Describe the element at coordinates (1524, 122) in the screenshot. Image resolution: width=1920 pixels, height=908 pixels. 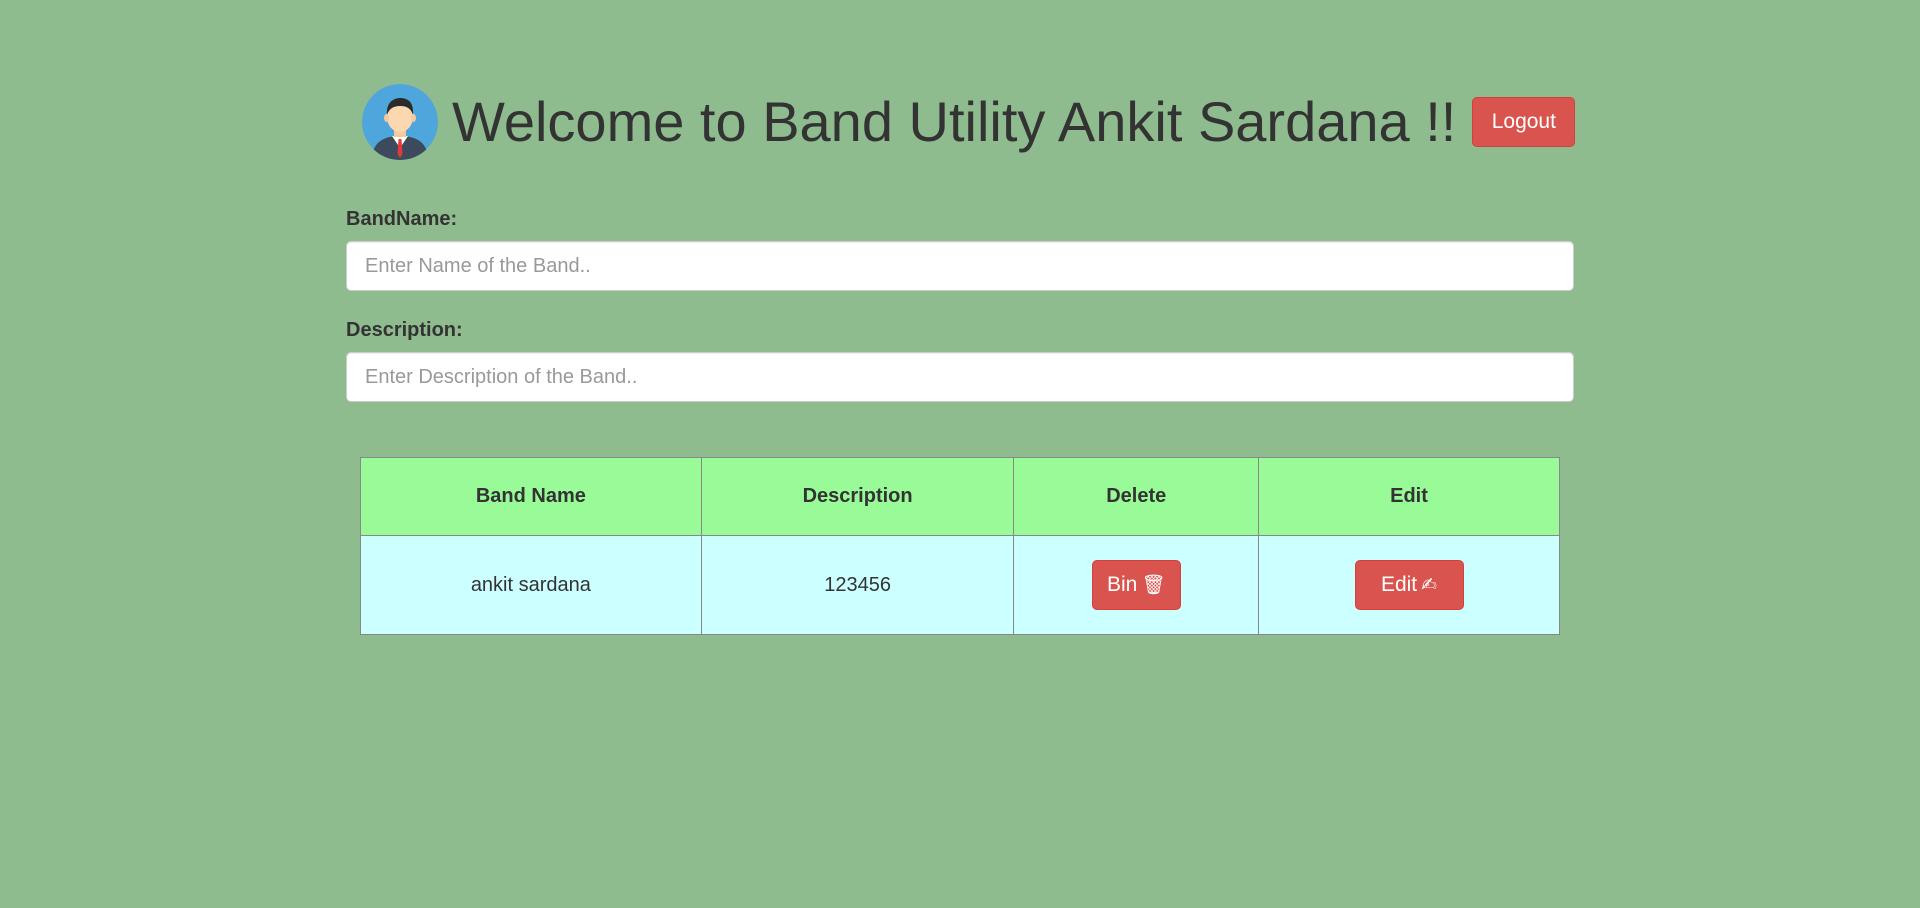
I see `logout-button: Logout` at that location.